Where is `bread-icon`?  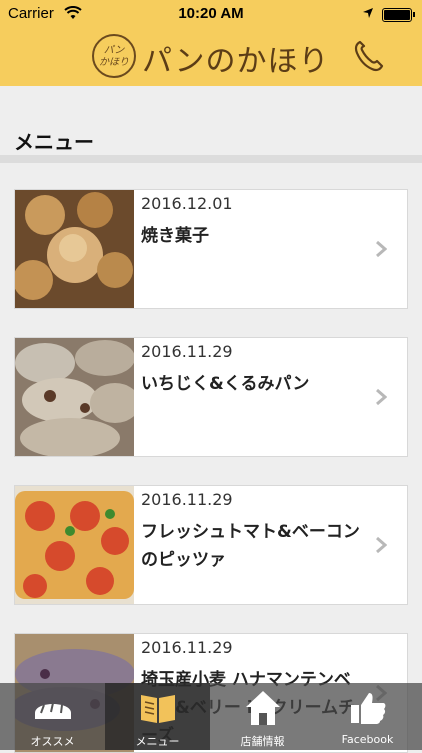 bread-icon is located at coordinates (53, 710).